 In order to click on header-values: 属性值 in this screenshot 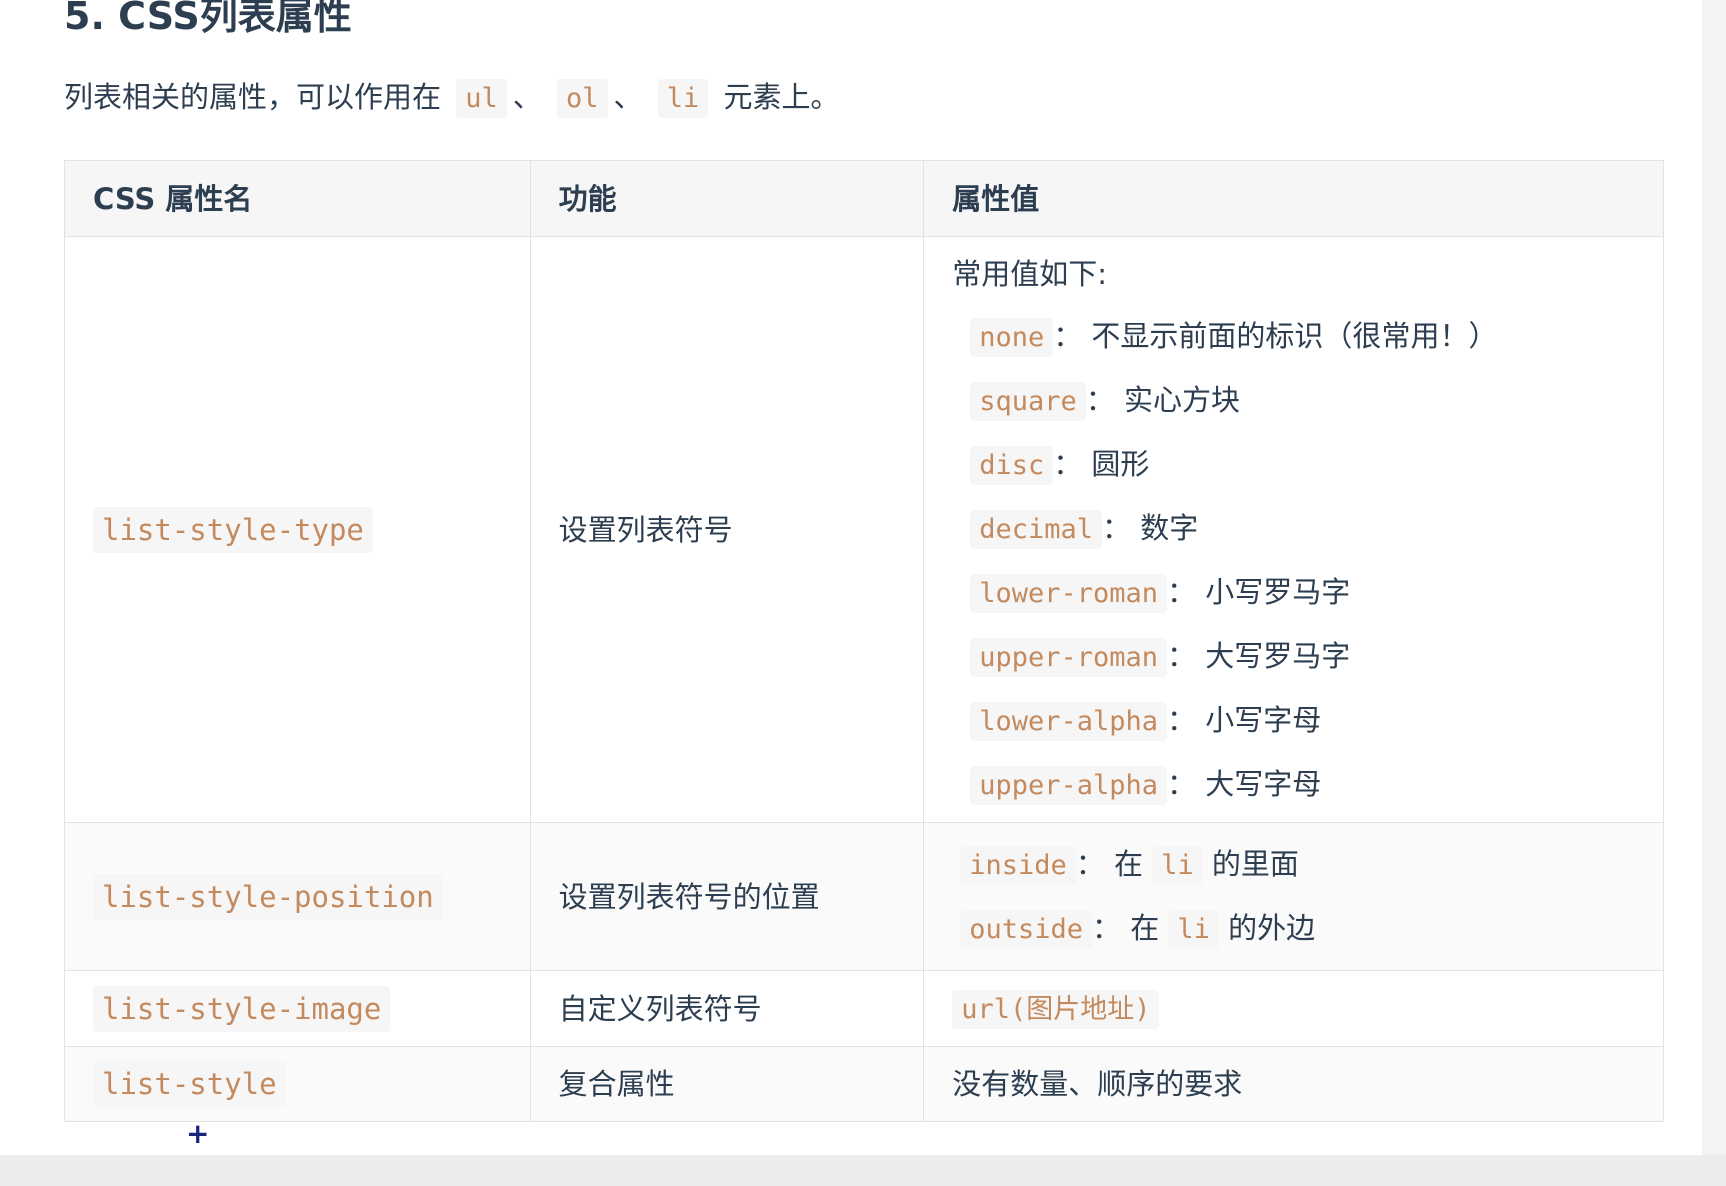, I will do `click(1293, 198)`.